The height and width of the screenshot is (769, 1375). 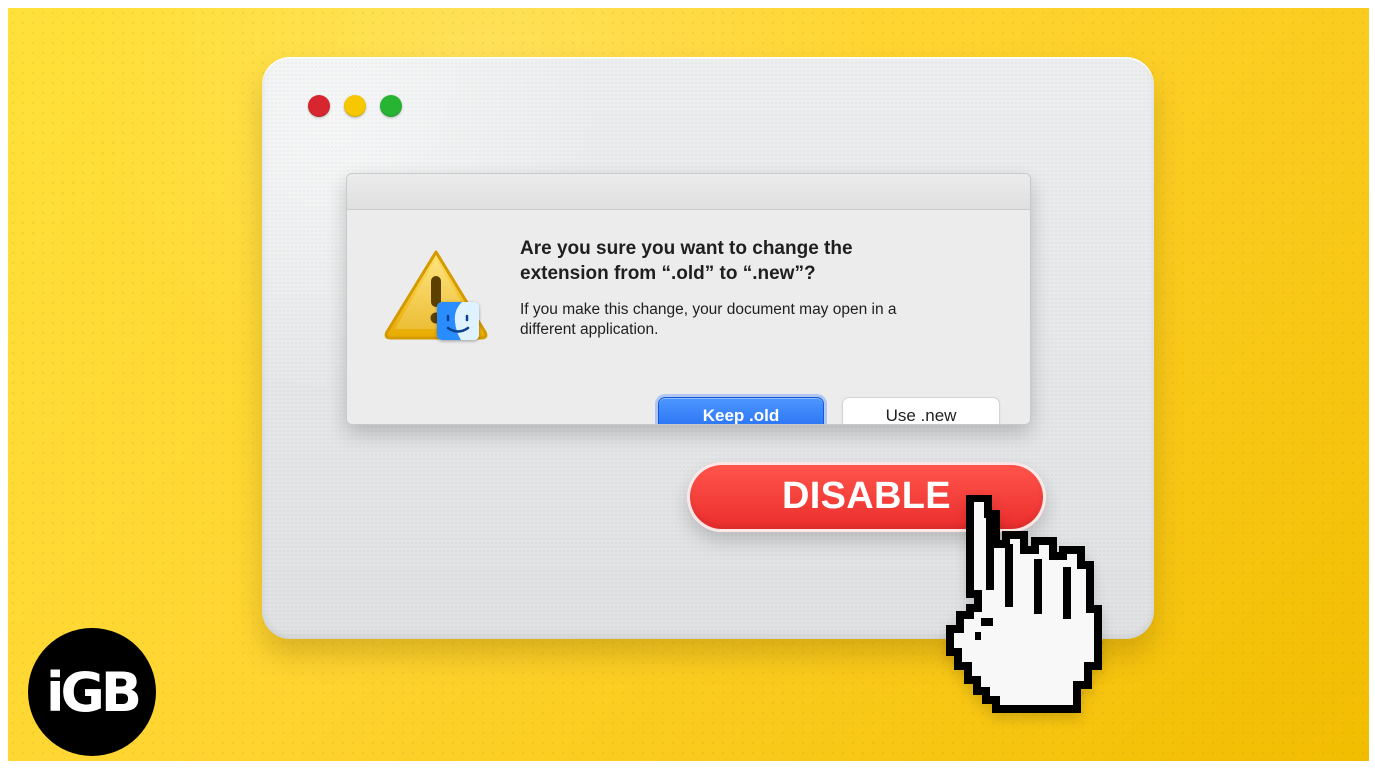 I want to click on igb-logo: iGB, so click(x=92, y=692).